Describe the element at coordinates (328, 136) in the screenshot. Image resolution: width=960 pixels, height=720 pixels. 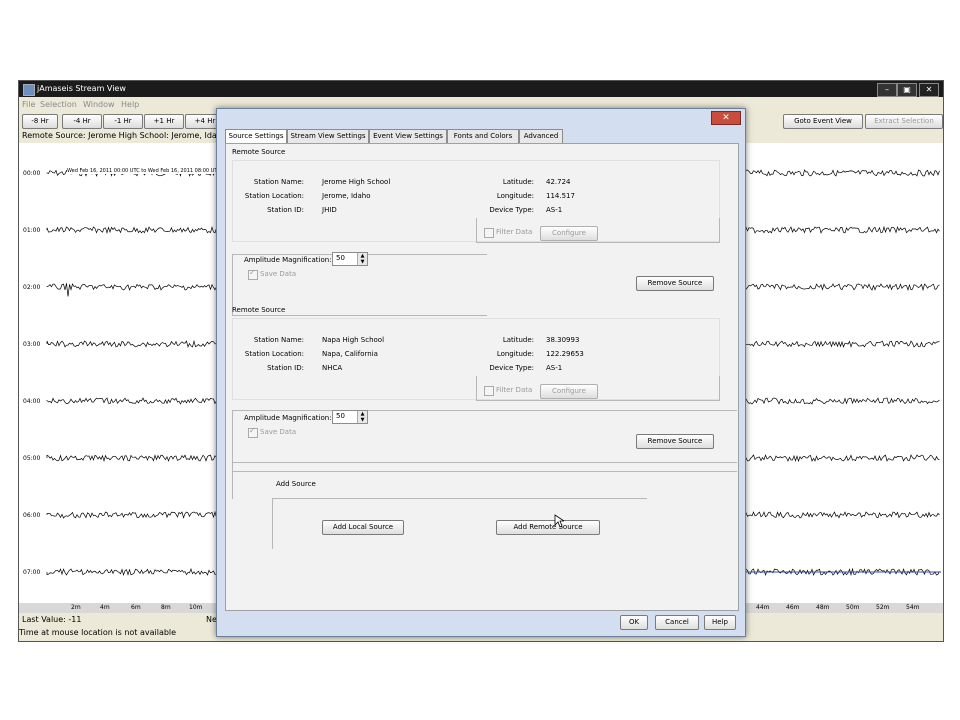
I see `tab-stream-view-settings: Stream View Settings` at that location.